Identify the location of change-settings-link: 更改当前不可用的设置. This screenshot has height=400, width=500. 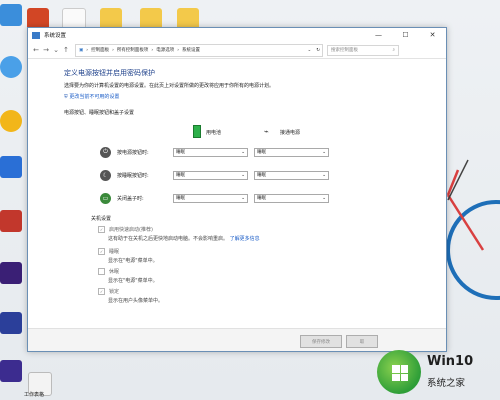
(94, 97).